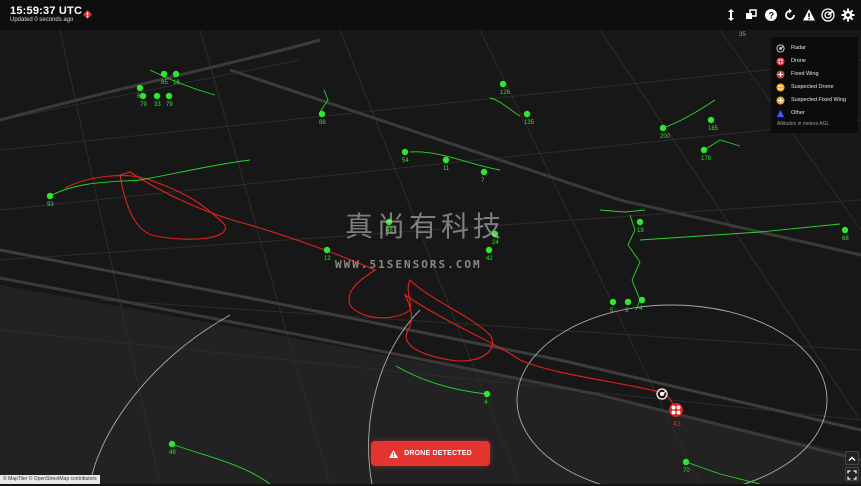 The image size is (861, 486). Describe the element at coordinates (505, 93) in the screenshot. I see `track-altitude-label: 126` at that location.